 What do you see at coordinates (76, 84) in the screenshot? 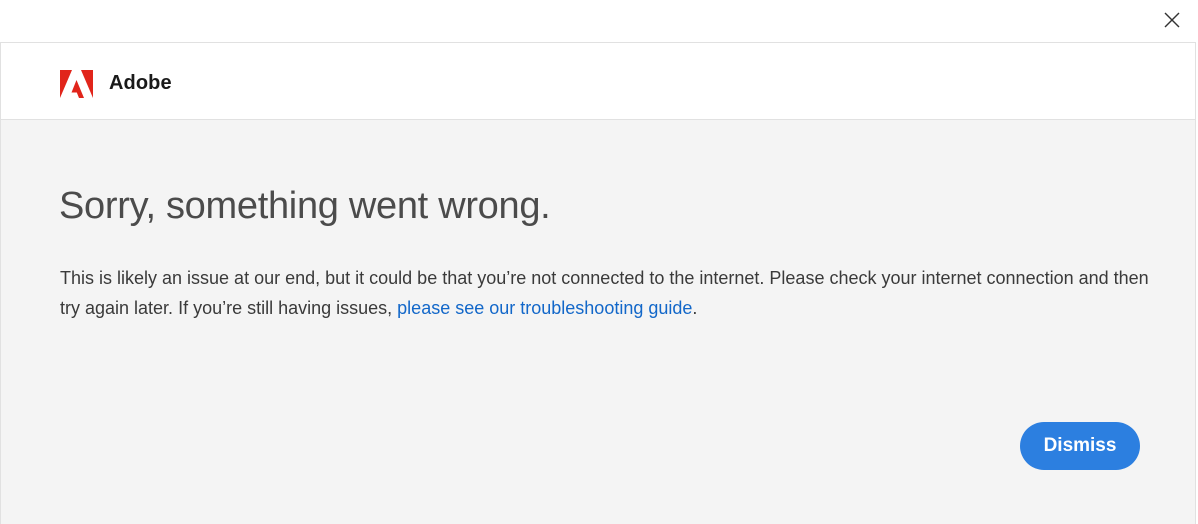
I see `adobe-logo-icon` at bounding box center [76, 84].